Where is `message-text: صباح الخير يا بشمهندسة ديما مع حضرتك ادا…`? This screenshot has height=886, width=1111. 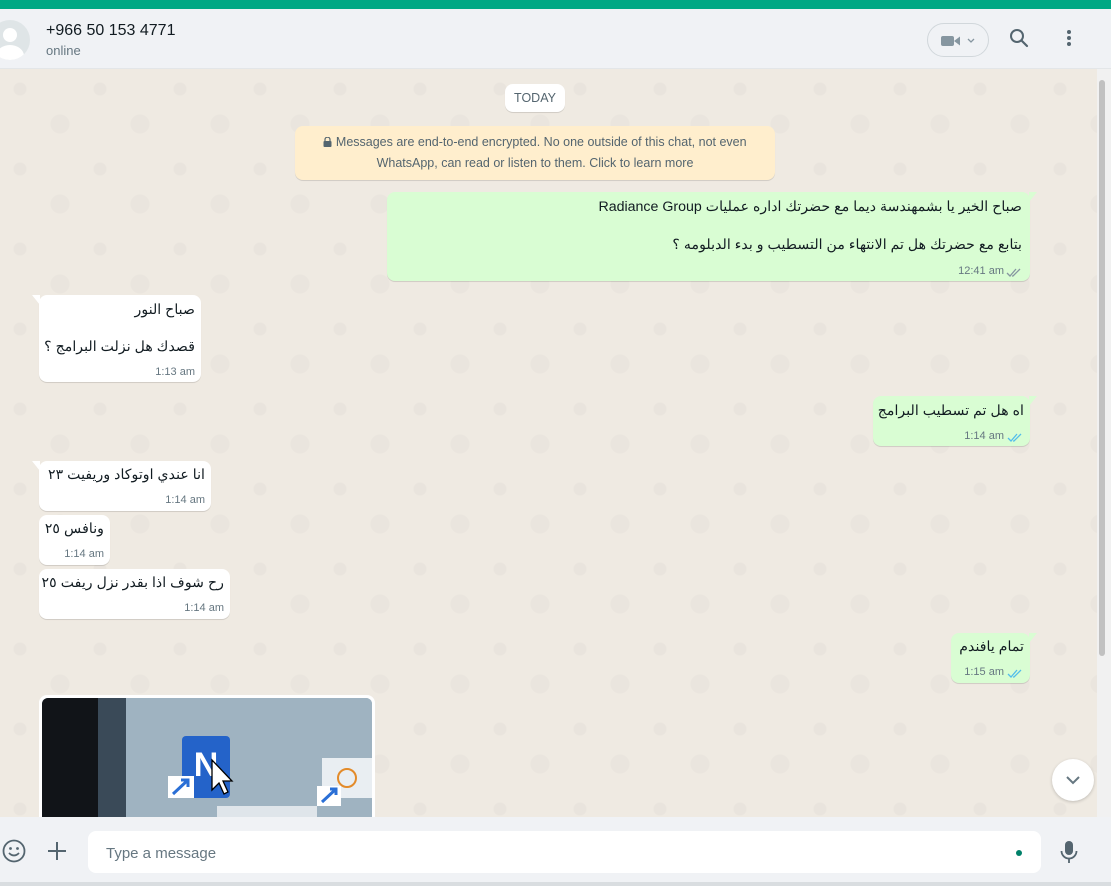
message-text: صباح الخير يا بشمهندسة ديما مع حضرتك ادا… is located at coordinates (810, 207).